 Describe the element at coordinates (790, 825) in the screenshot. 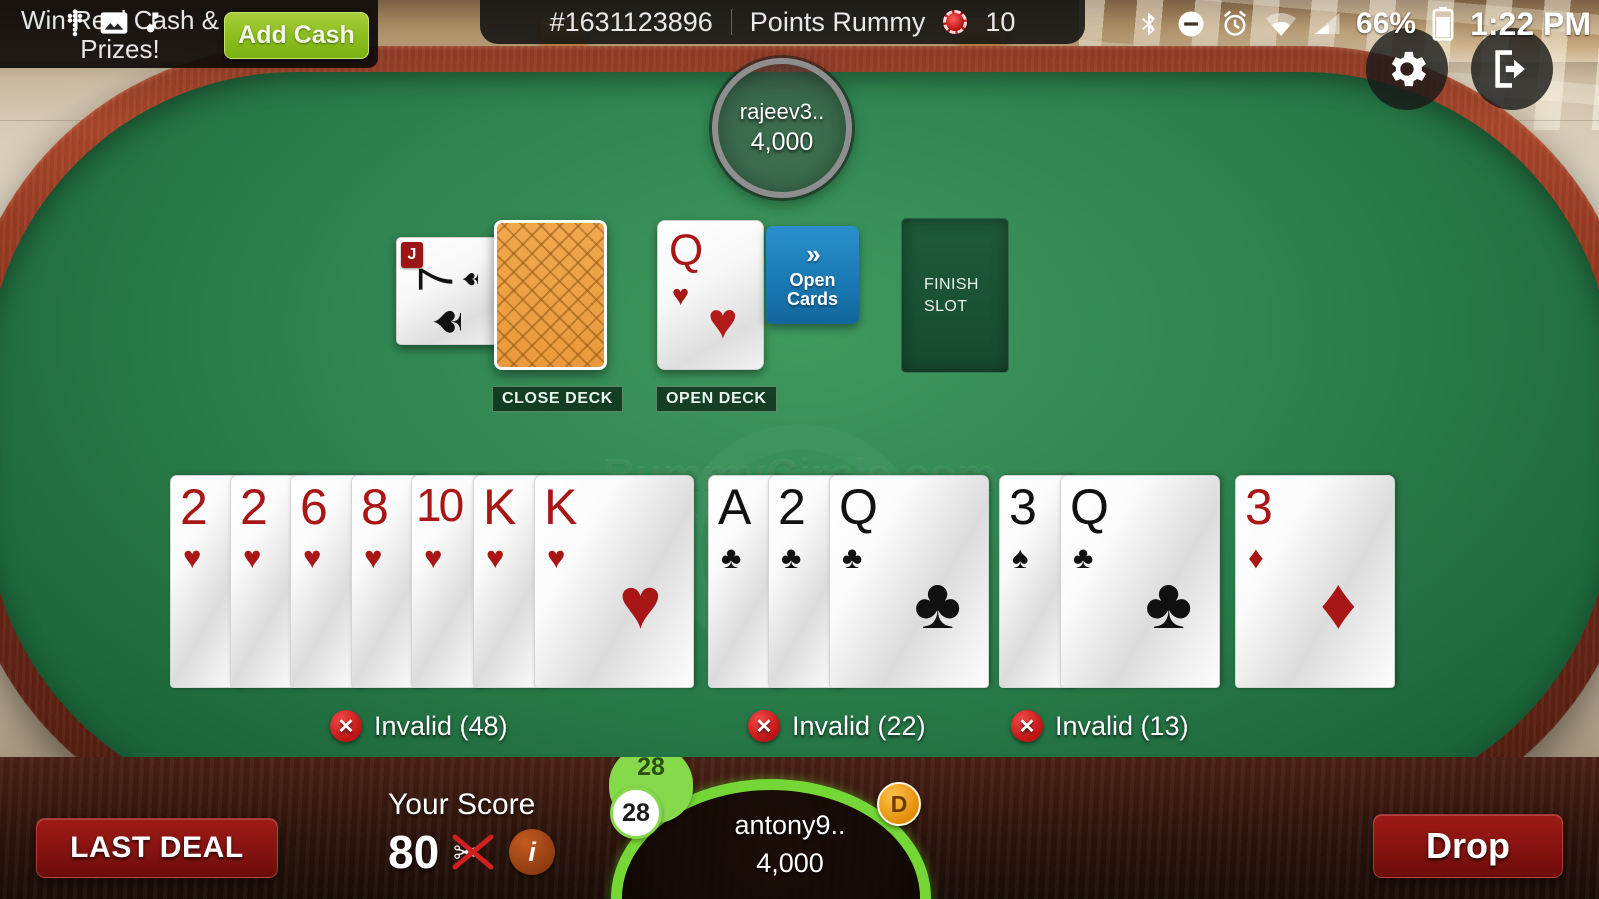

I see `self-player-name: antony9..` at that location.